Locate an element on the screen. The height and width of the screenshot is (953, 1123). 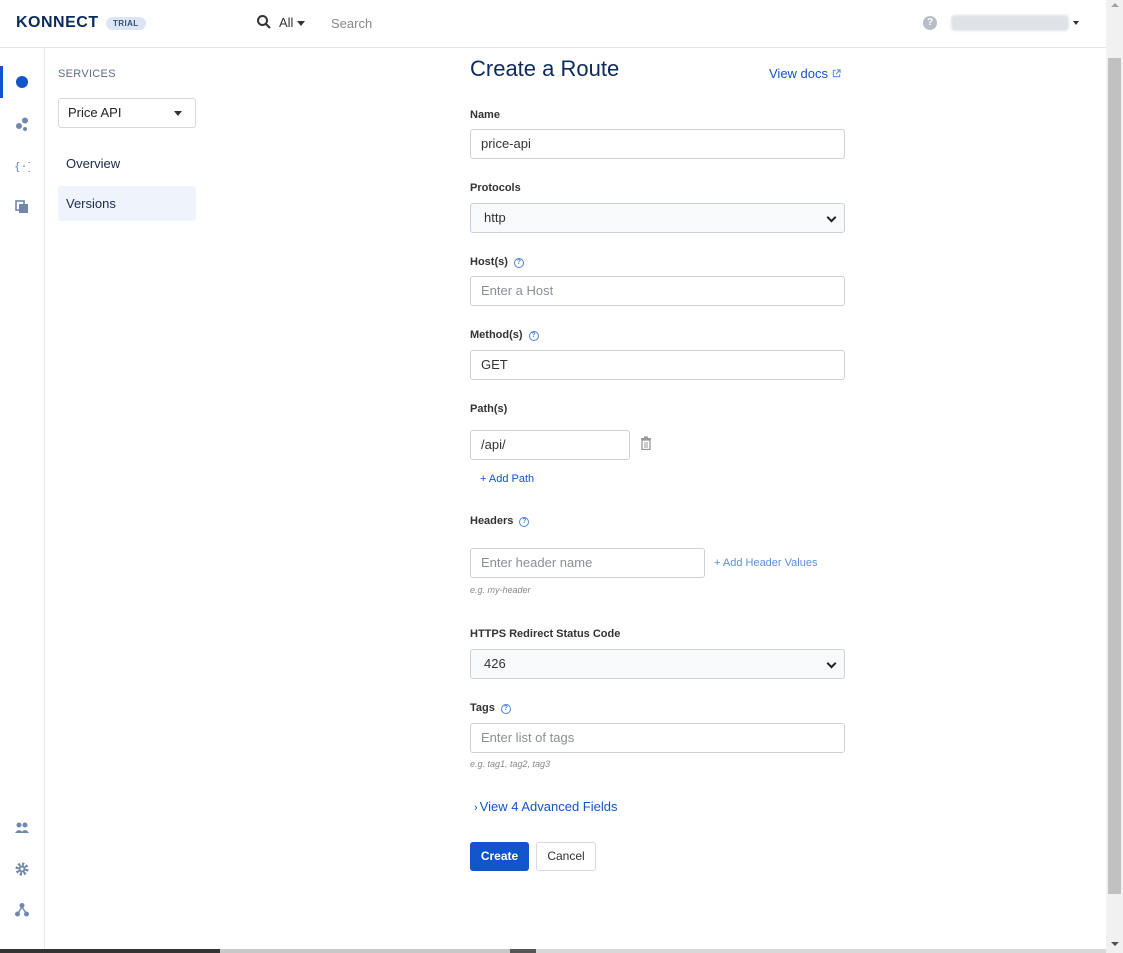
headers-label: Headers is located at coordinates (492, 521).